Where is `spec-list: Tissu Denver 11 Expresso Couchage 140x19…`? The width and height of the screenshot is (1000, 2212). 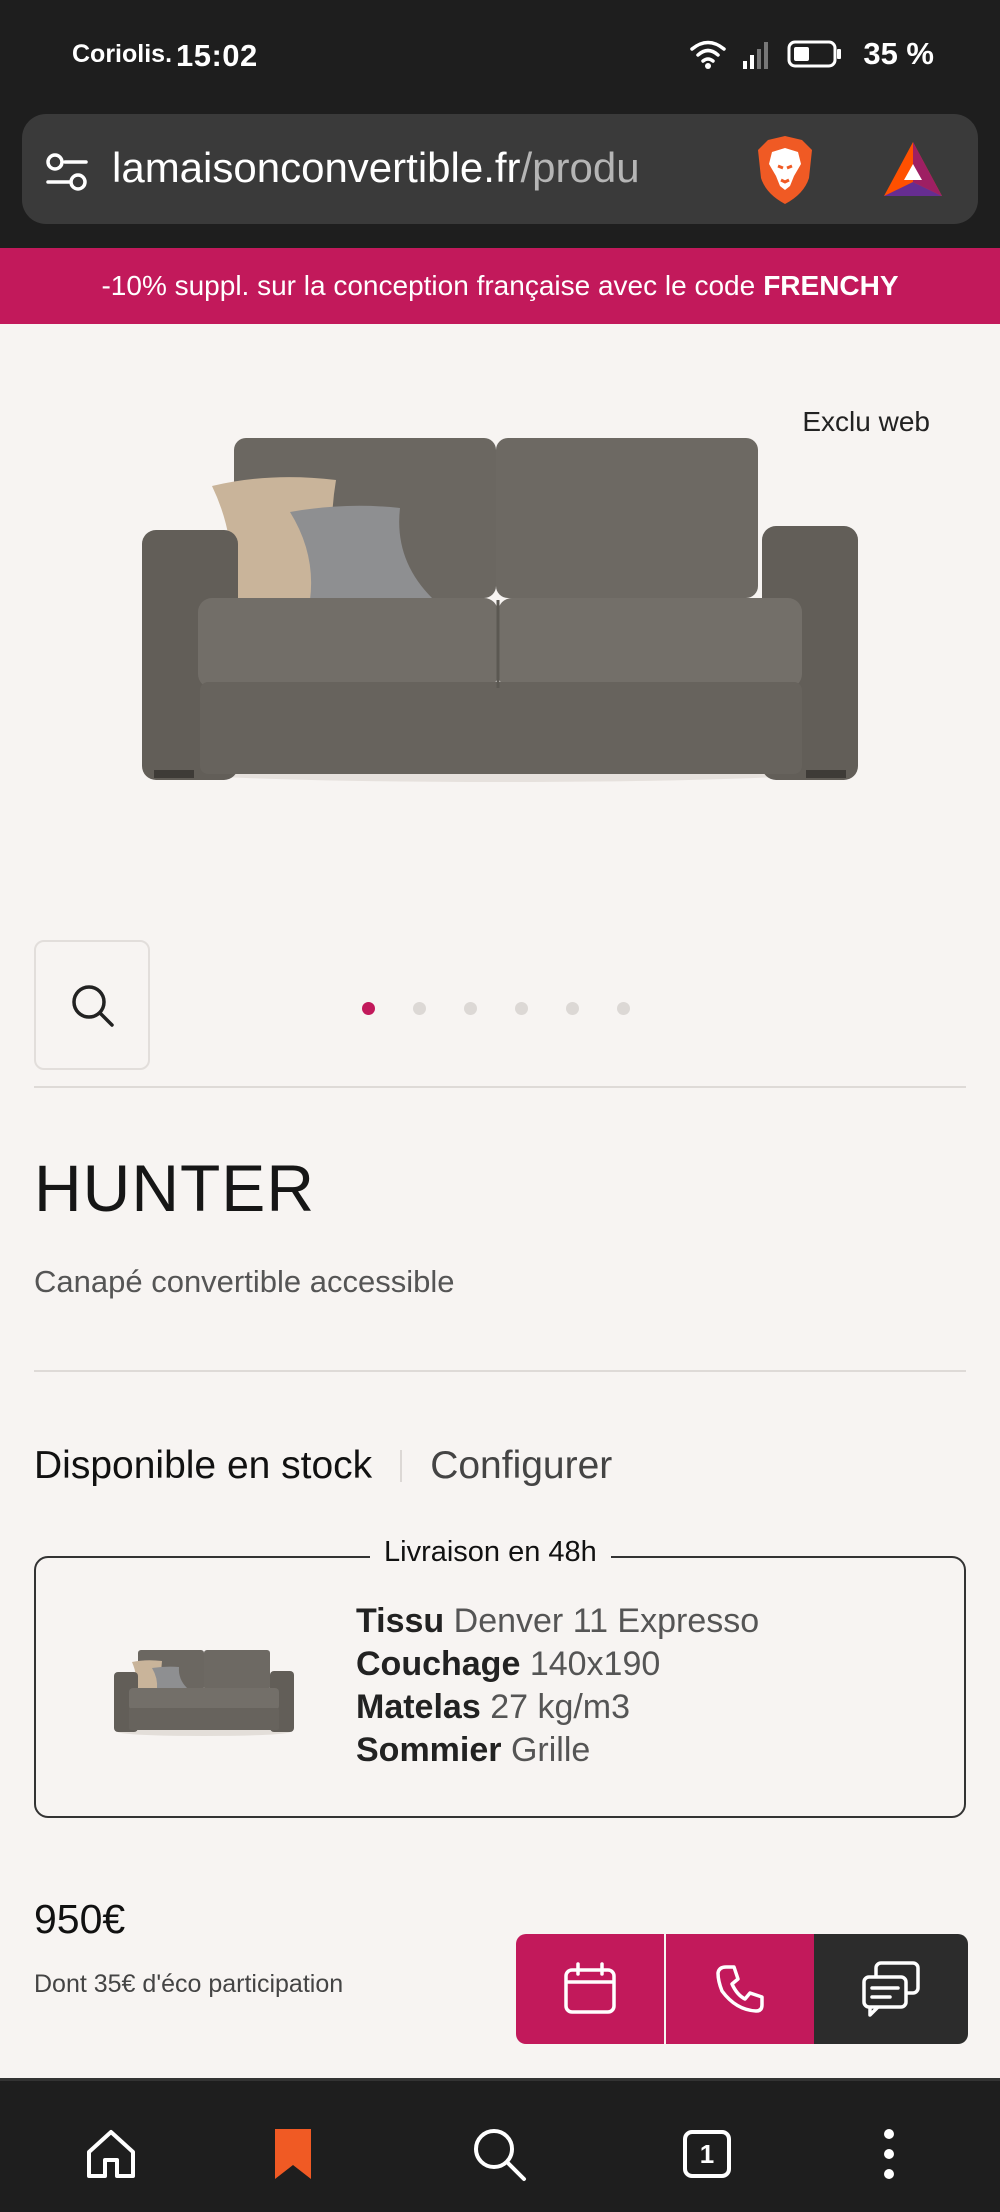
spec-list: Tissu Denver 11 Expresso Couchage 140x19… is located at coordinates (557, 1686).